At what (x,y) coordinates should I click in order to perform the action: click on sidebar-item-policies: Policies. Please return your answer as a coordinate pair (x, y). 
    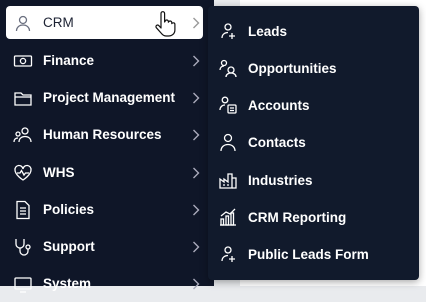
    Looking at the image, I should click on (107, 209).